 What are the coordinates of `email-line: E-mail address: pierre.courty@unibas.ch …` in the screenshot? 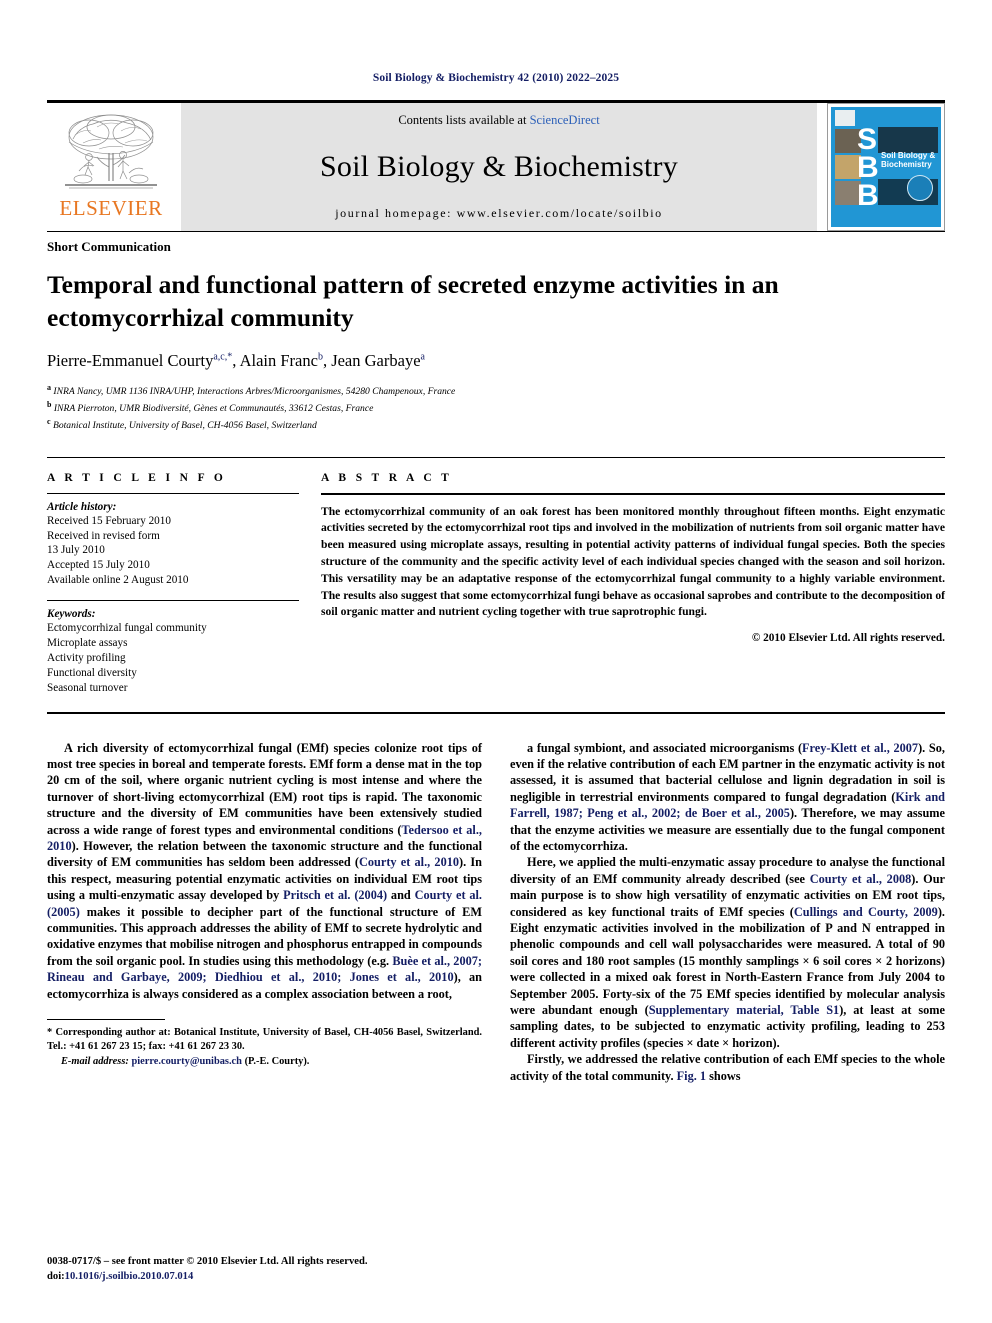 It's located at (264, 1062).